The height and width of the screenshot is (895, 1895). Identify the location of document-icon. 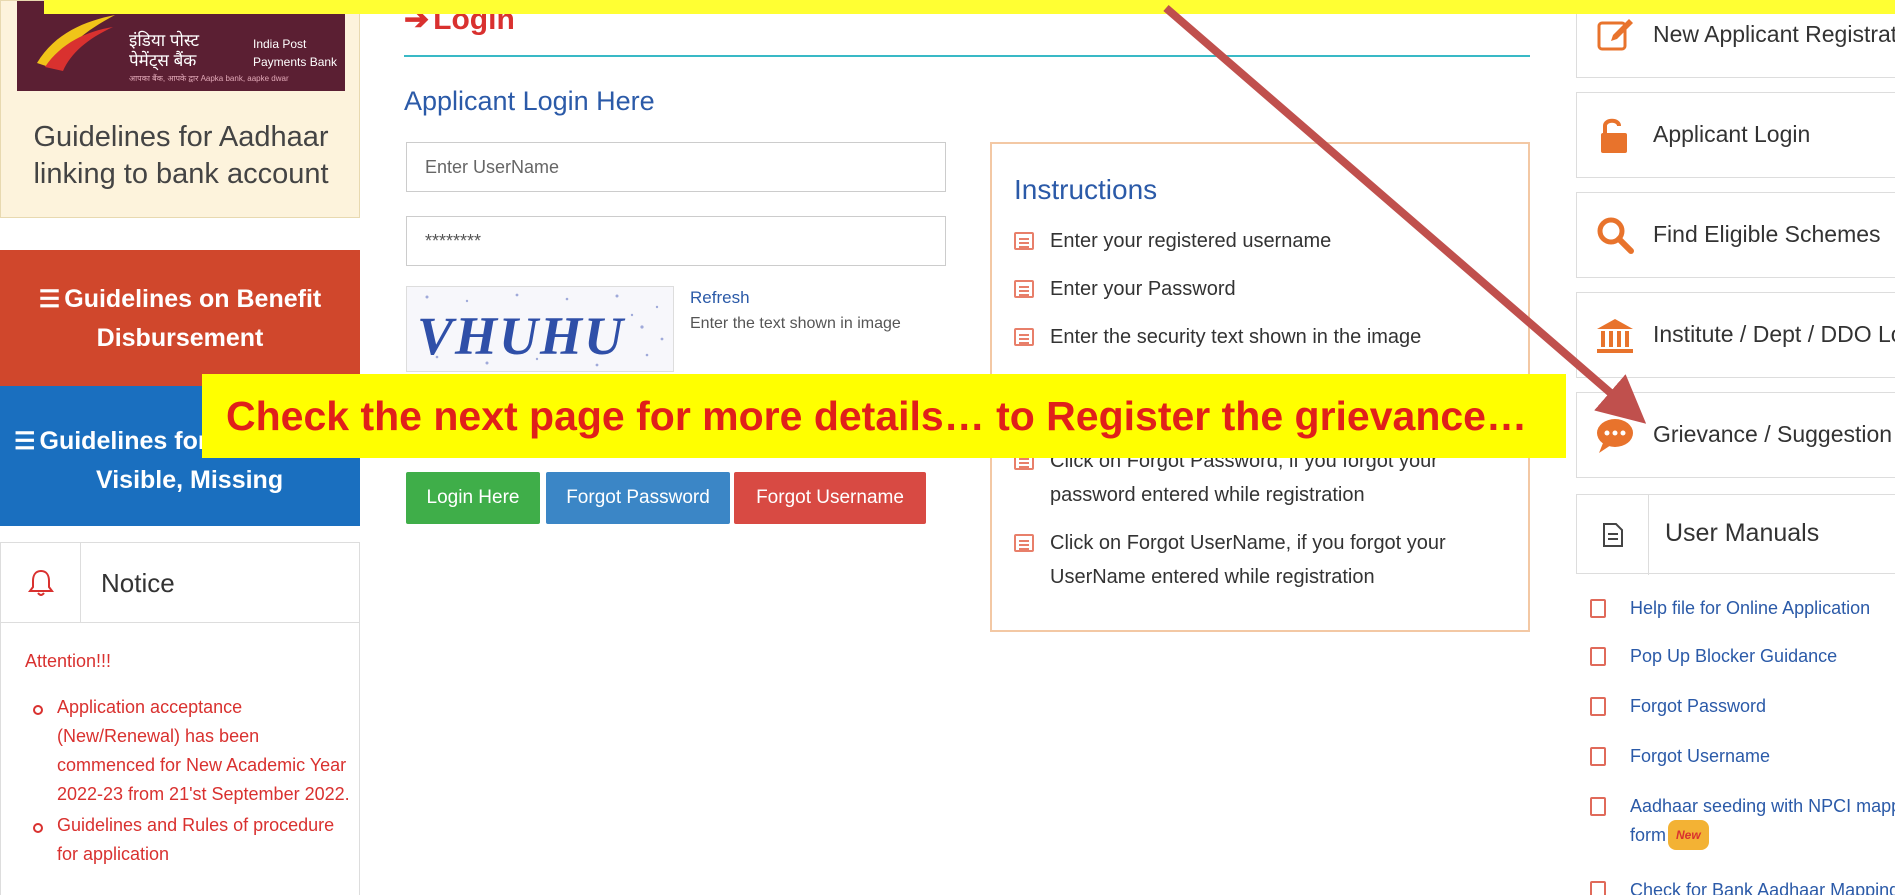
(1613, 535).